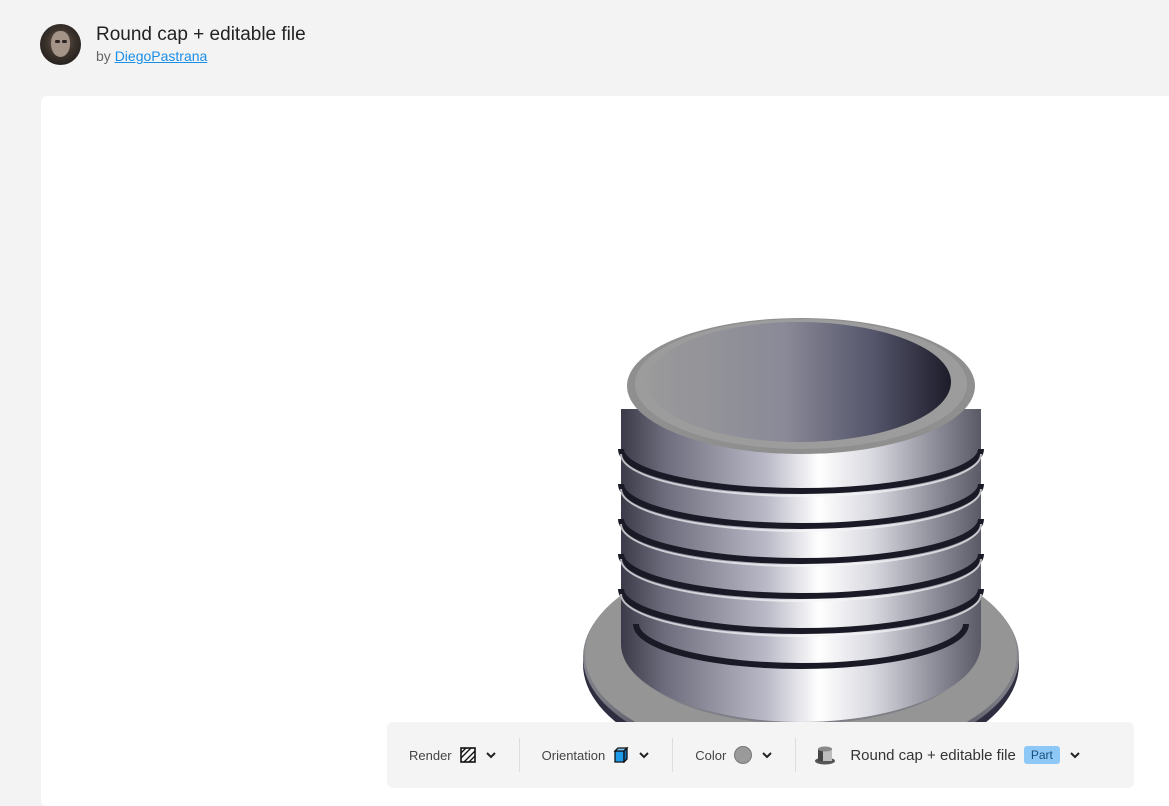  What do you see at coordinates (621, 755) in the screenshot?
I see `cube-icon` at bounding box center [621, 755].